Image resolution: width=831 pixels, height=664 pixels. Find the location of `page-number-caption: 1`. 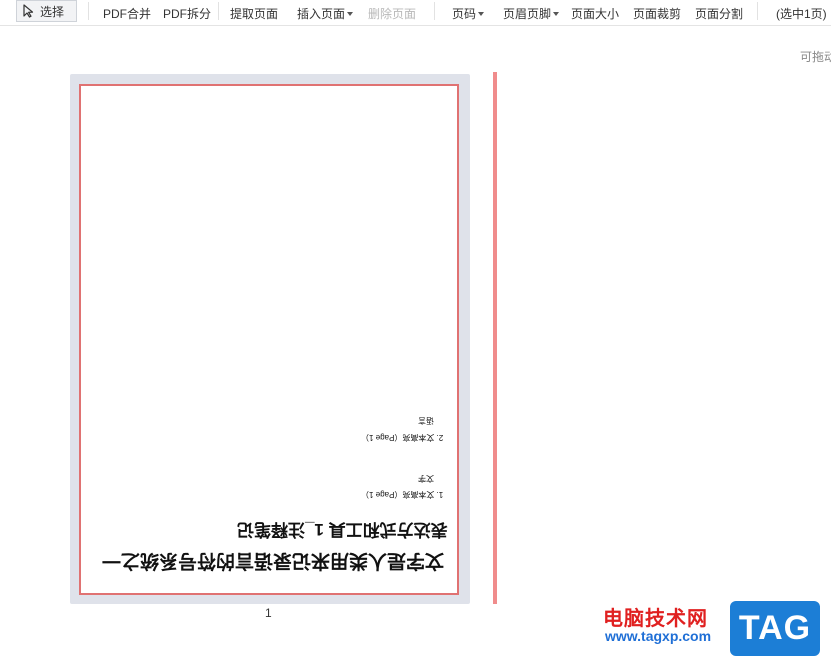

page-number-caption: 1 is located at coordinates (268, 613).